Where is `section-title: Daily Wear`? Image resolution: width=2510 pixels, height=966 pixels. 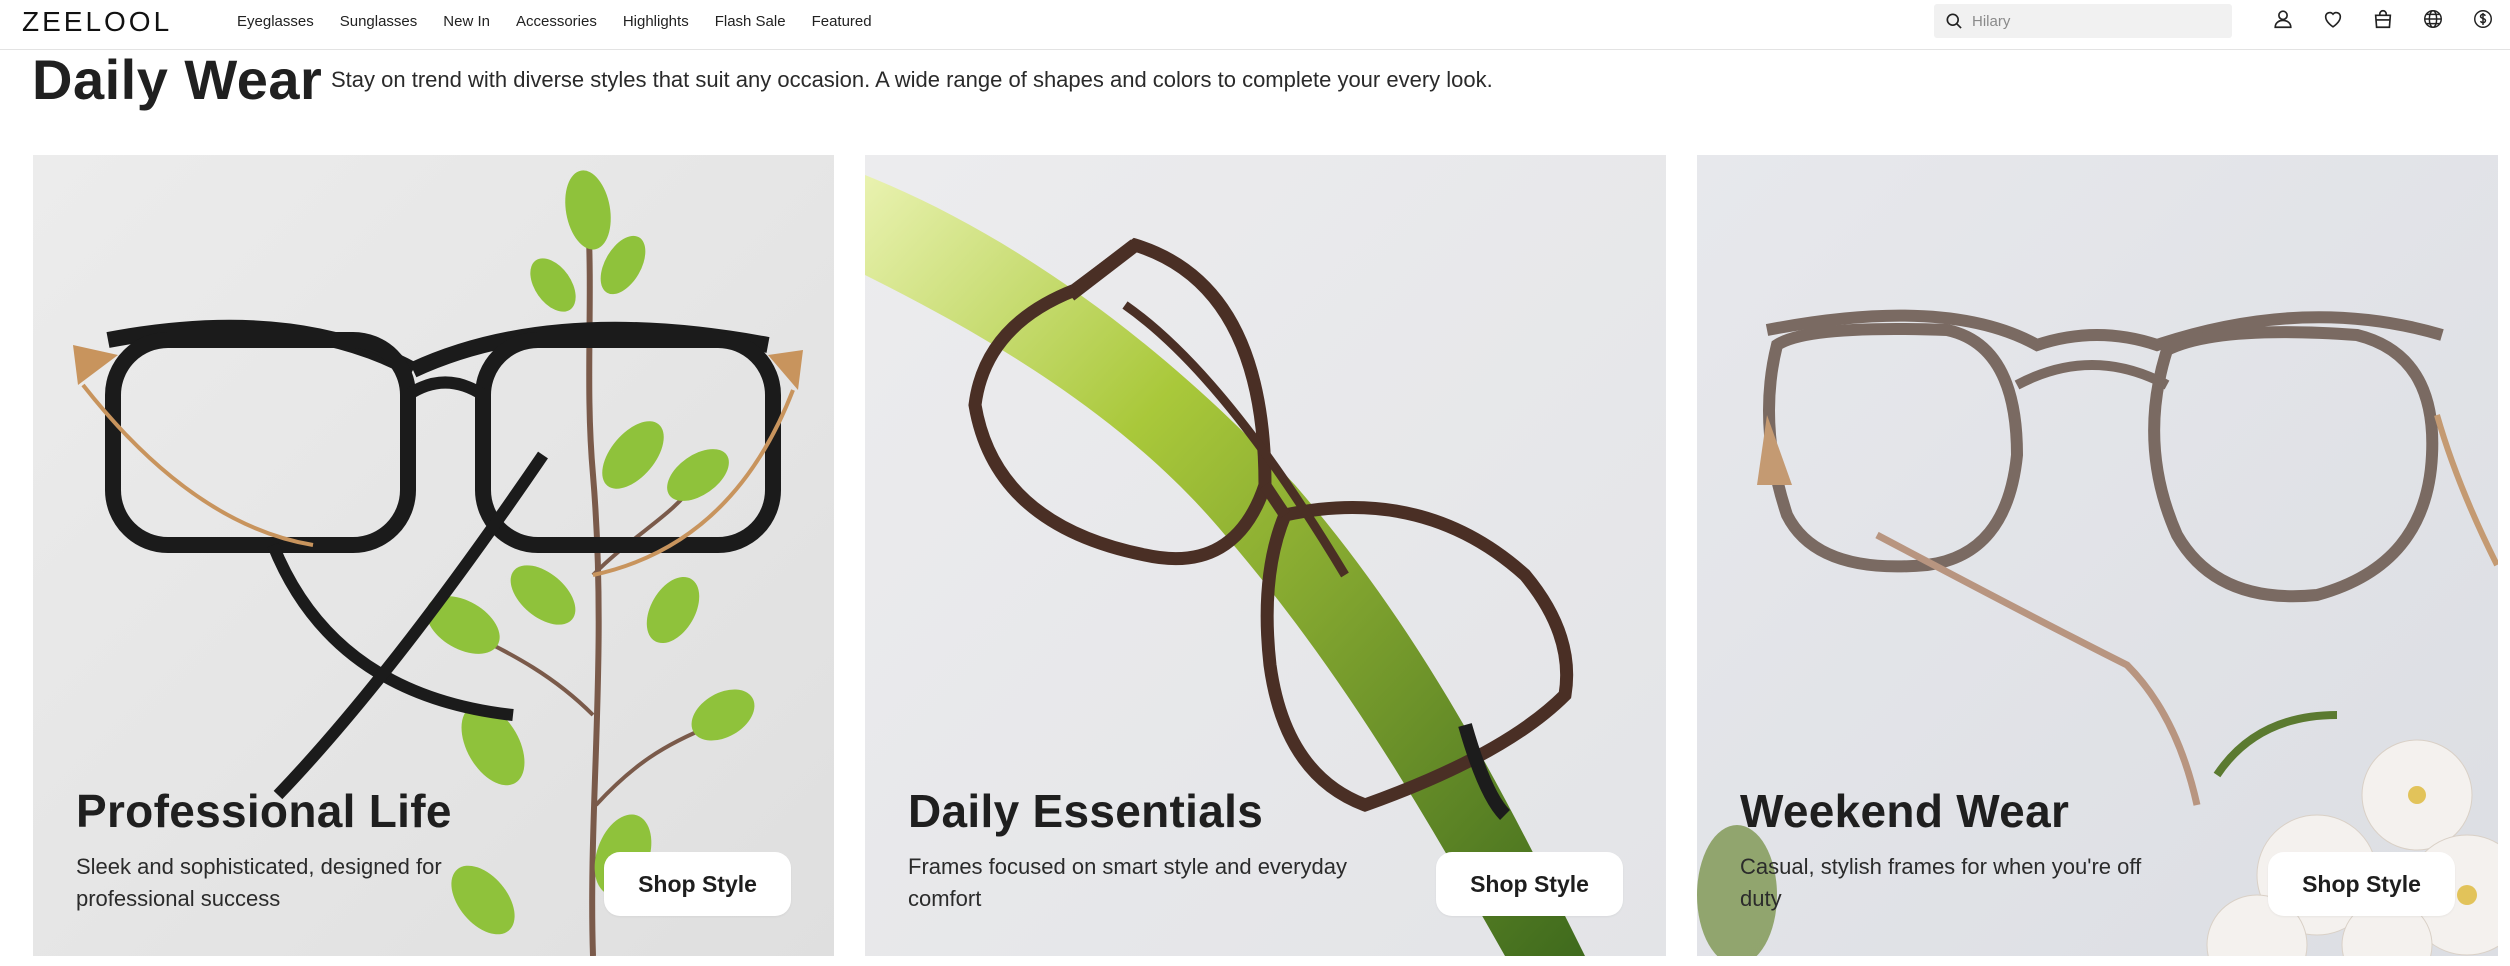 section-title: Daily Wear is located at coordinates (177, 79).